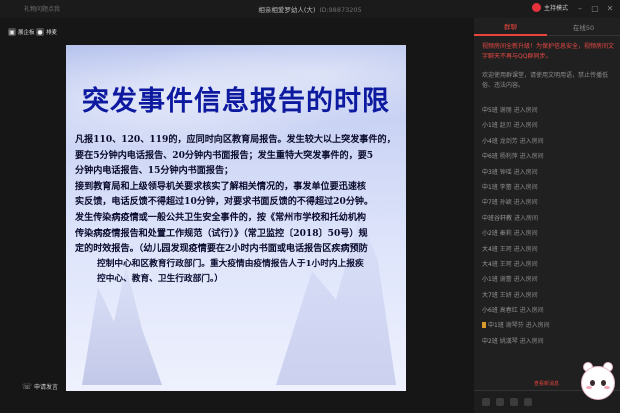 The image size is (620, 413). Describe the element at coordinates (46, 387) in the screenshot. I see `apply-speak-label: 申请发言` at that location.